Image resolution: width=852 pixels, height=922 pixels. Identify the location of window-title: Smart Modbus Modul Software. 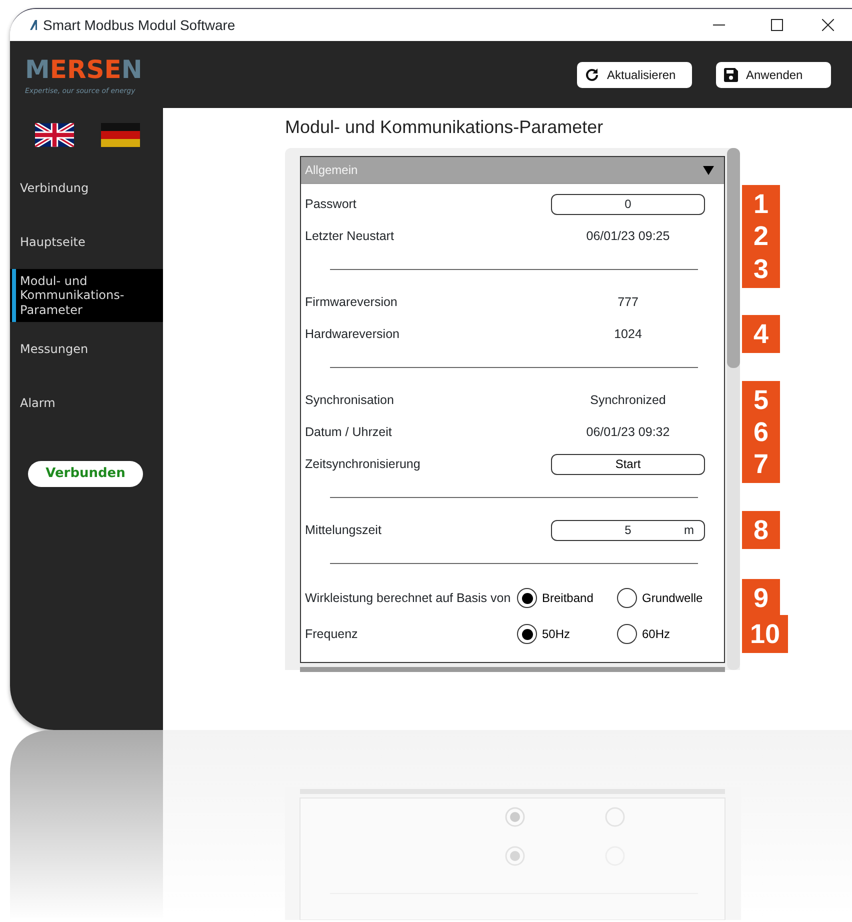
(139, 25).